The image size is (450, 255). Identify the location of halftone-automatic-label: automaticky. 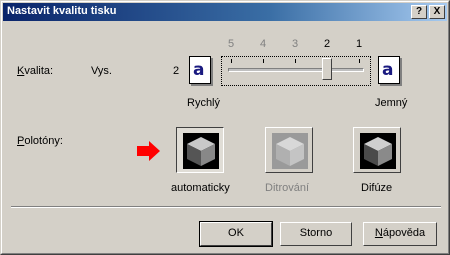
(200, 188).